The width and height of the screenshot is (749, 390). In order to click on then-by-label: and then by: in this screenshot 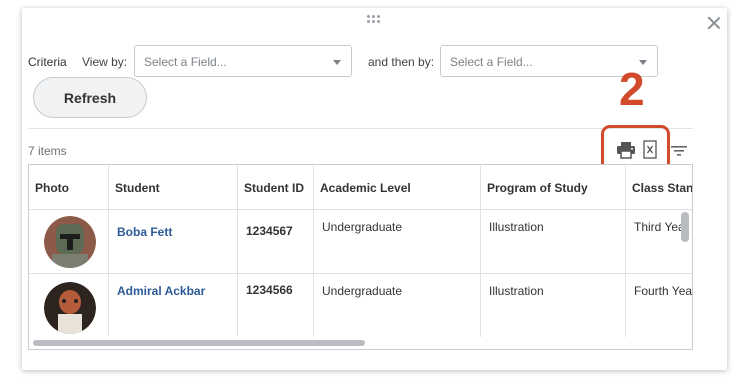, I will do `click(401, 62)`.